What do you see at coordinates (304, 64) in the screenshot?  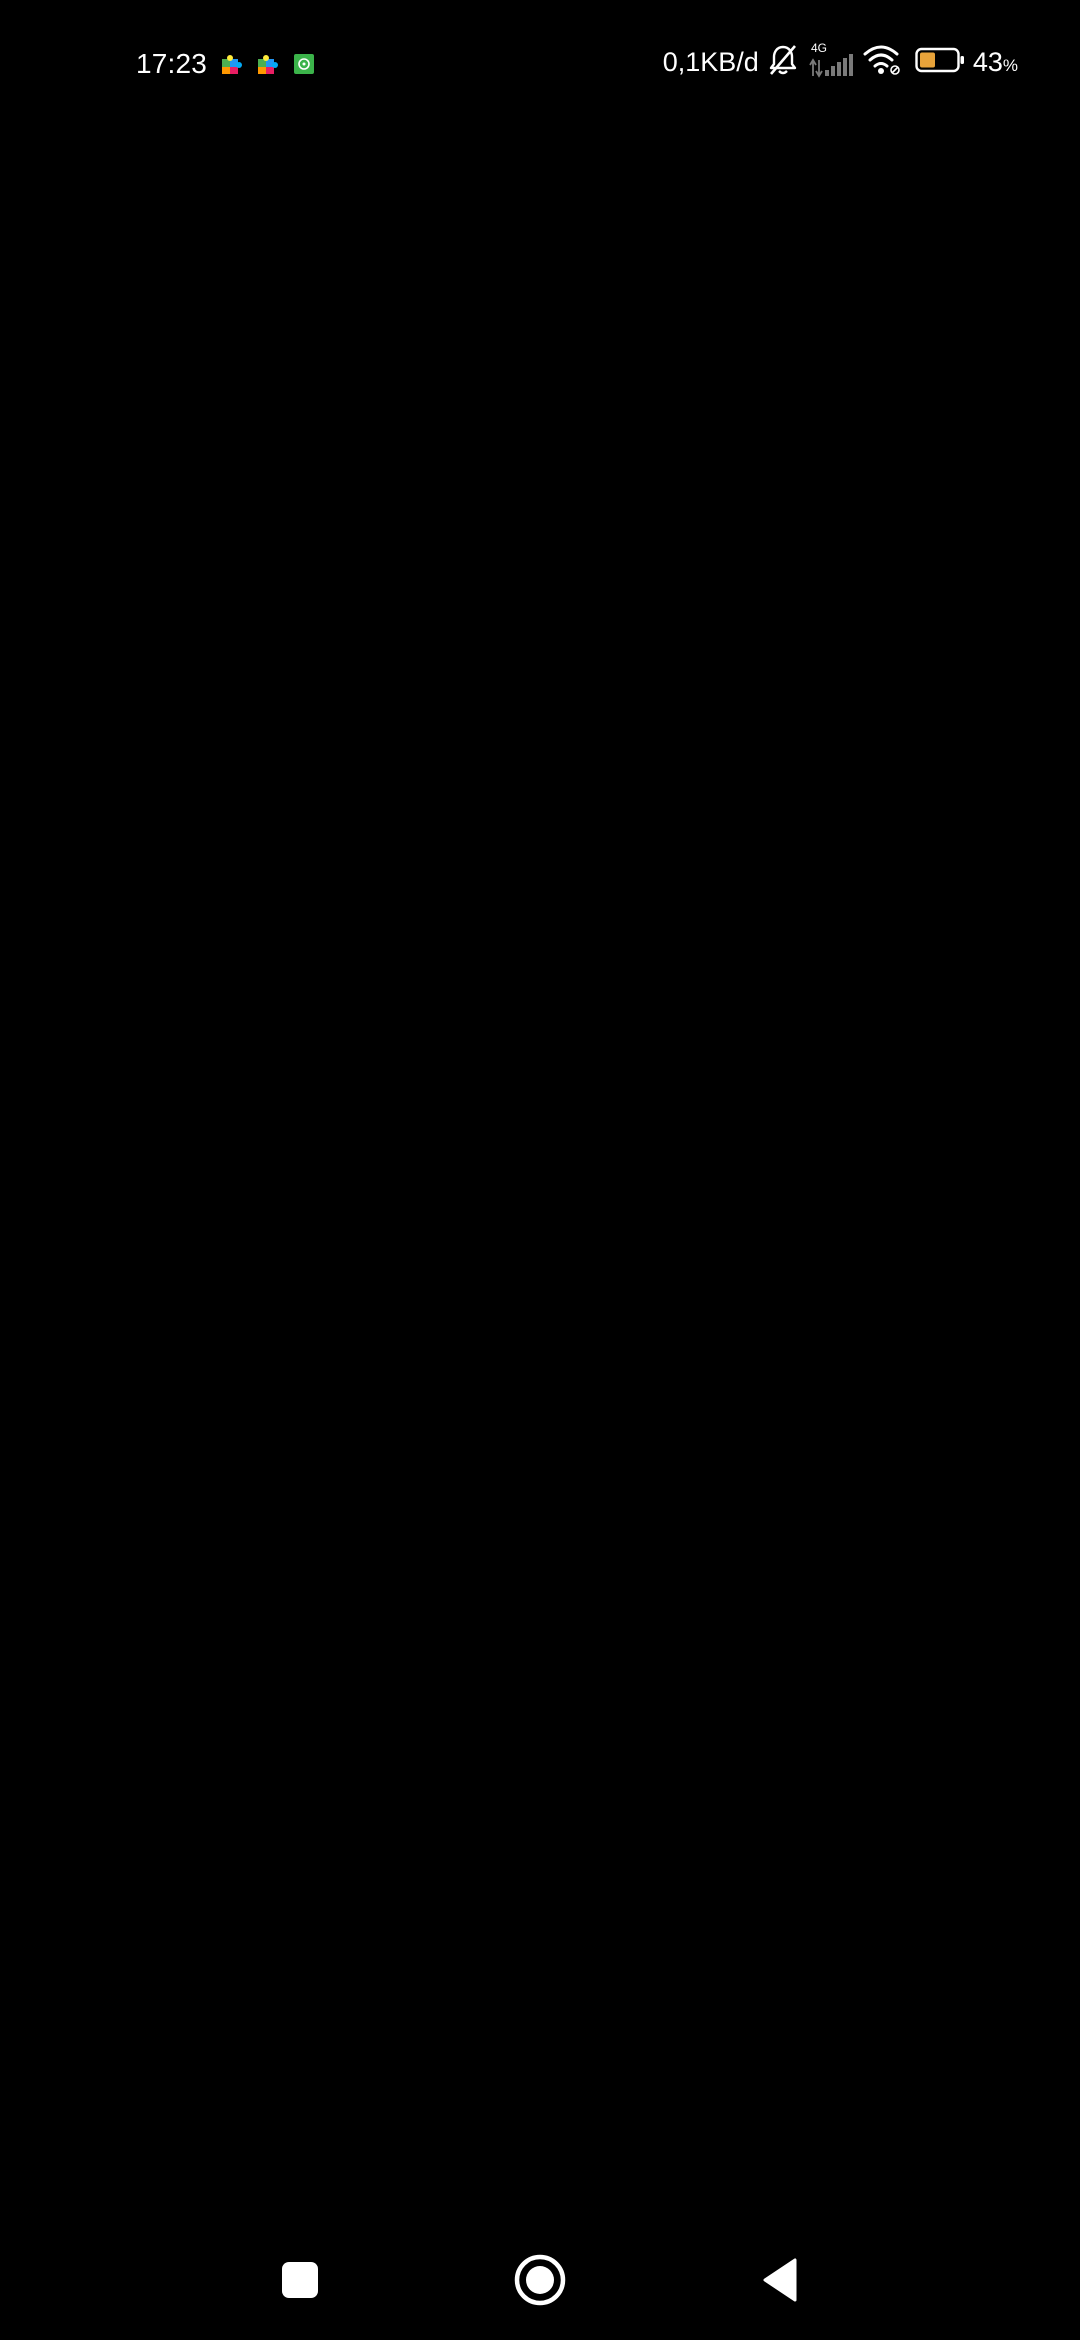 I see `green-app-icon` at bounding box center [304, 64].